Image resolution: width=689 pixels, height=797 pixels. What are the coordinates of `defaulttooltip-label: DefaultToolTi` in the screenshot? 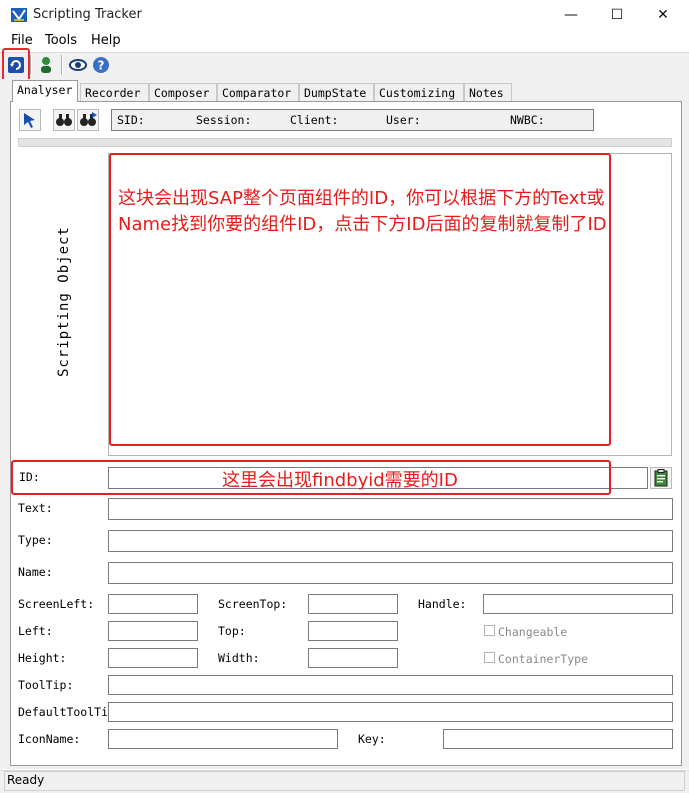 It's located at (63, 712).